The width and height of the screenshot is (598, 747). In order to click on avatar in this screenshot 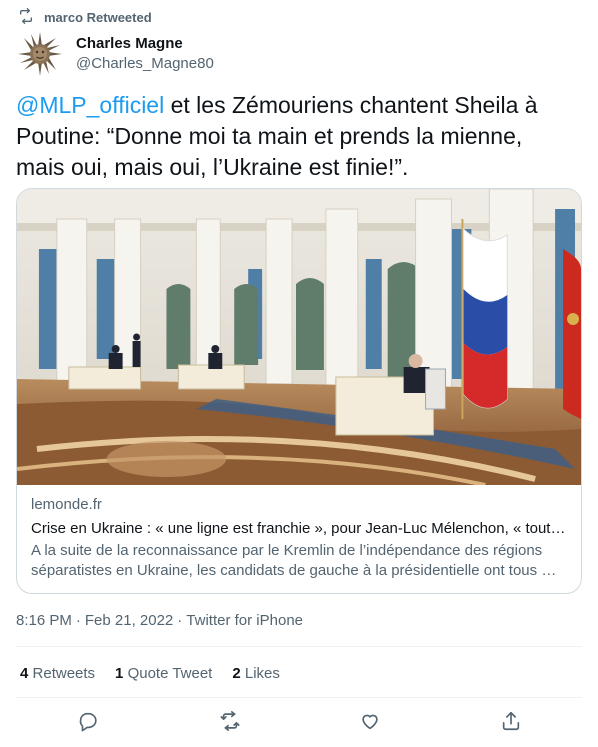, I will do `click(40, 54)`.